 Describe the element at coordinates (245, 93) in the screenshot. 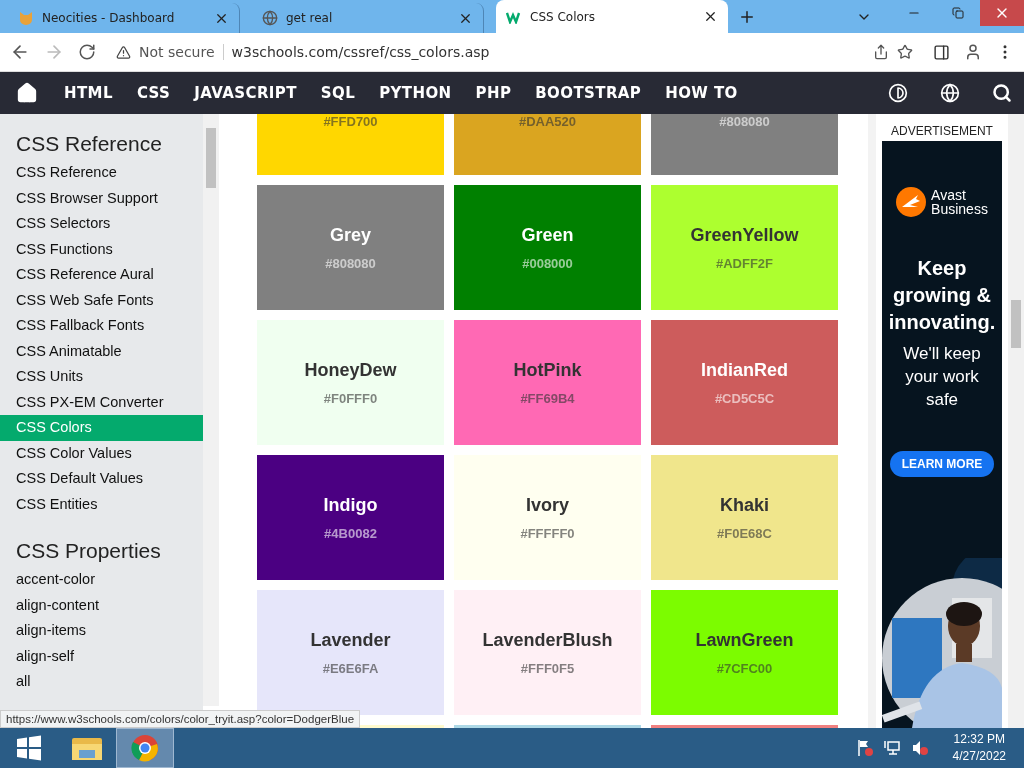

I see `nav-link: JAVASCRIPT` at that location.